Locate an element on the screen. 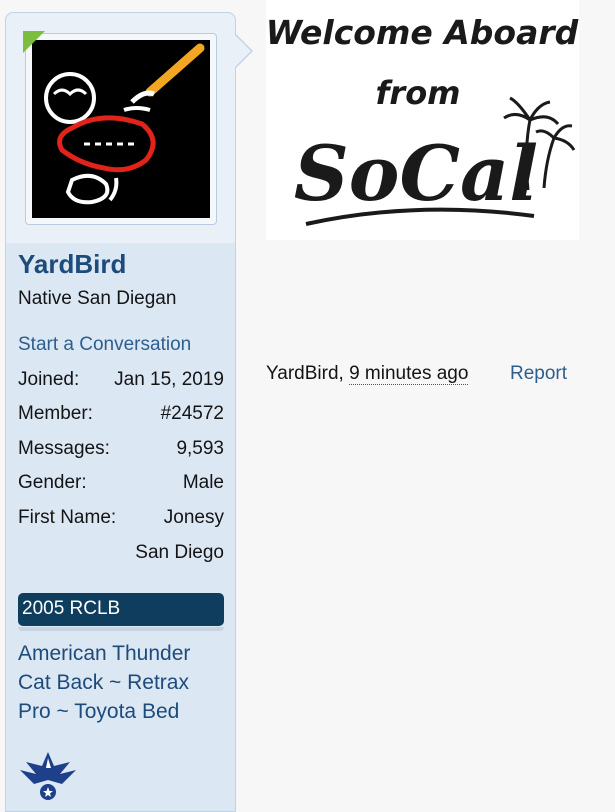  avatar is located at coordinates (121, 129).